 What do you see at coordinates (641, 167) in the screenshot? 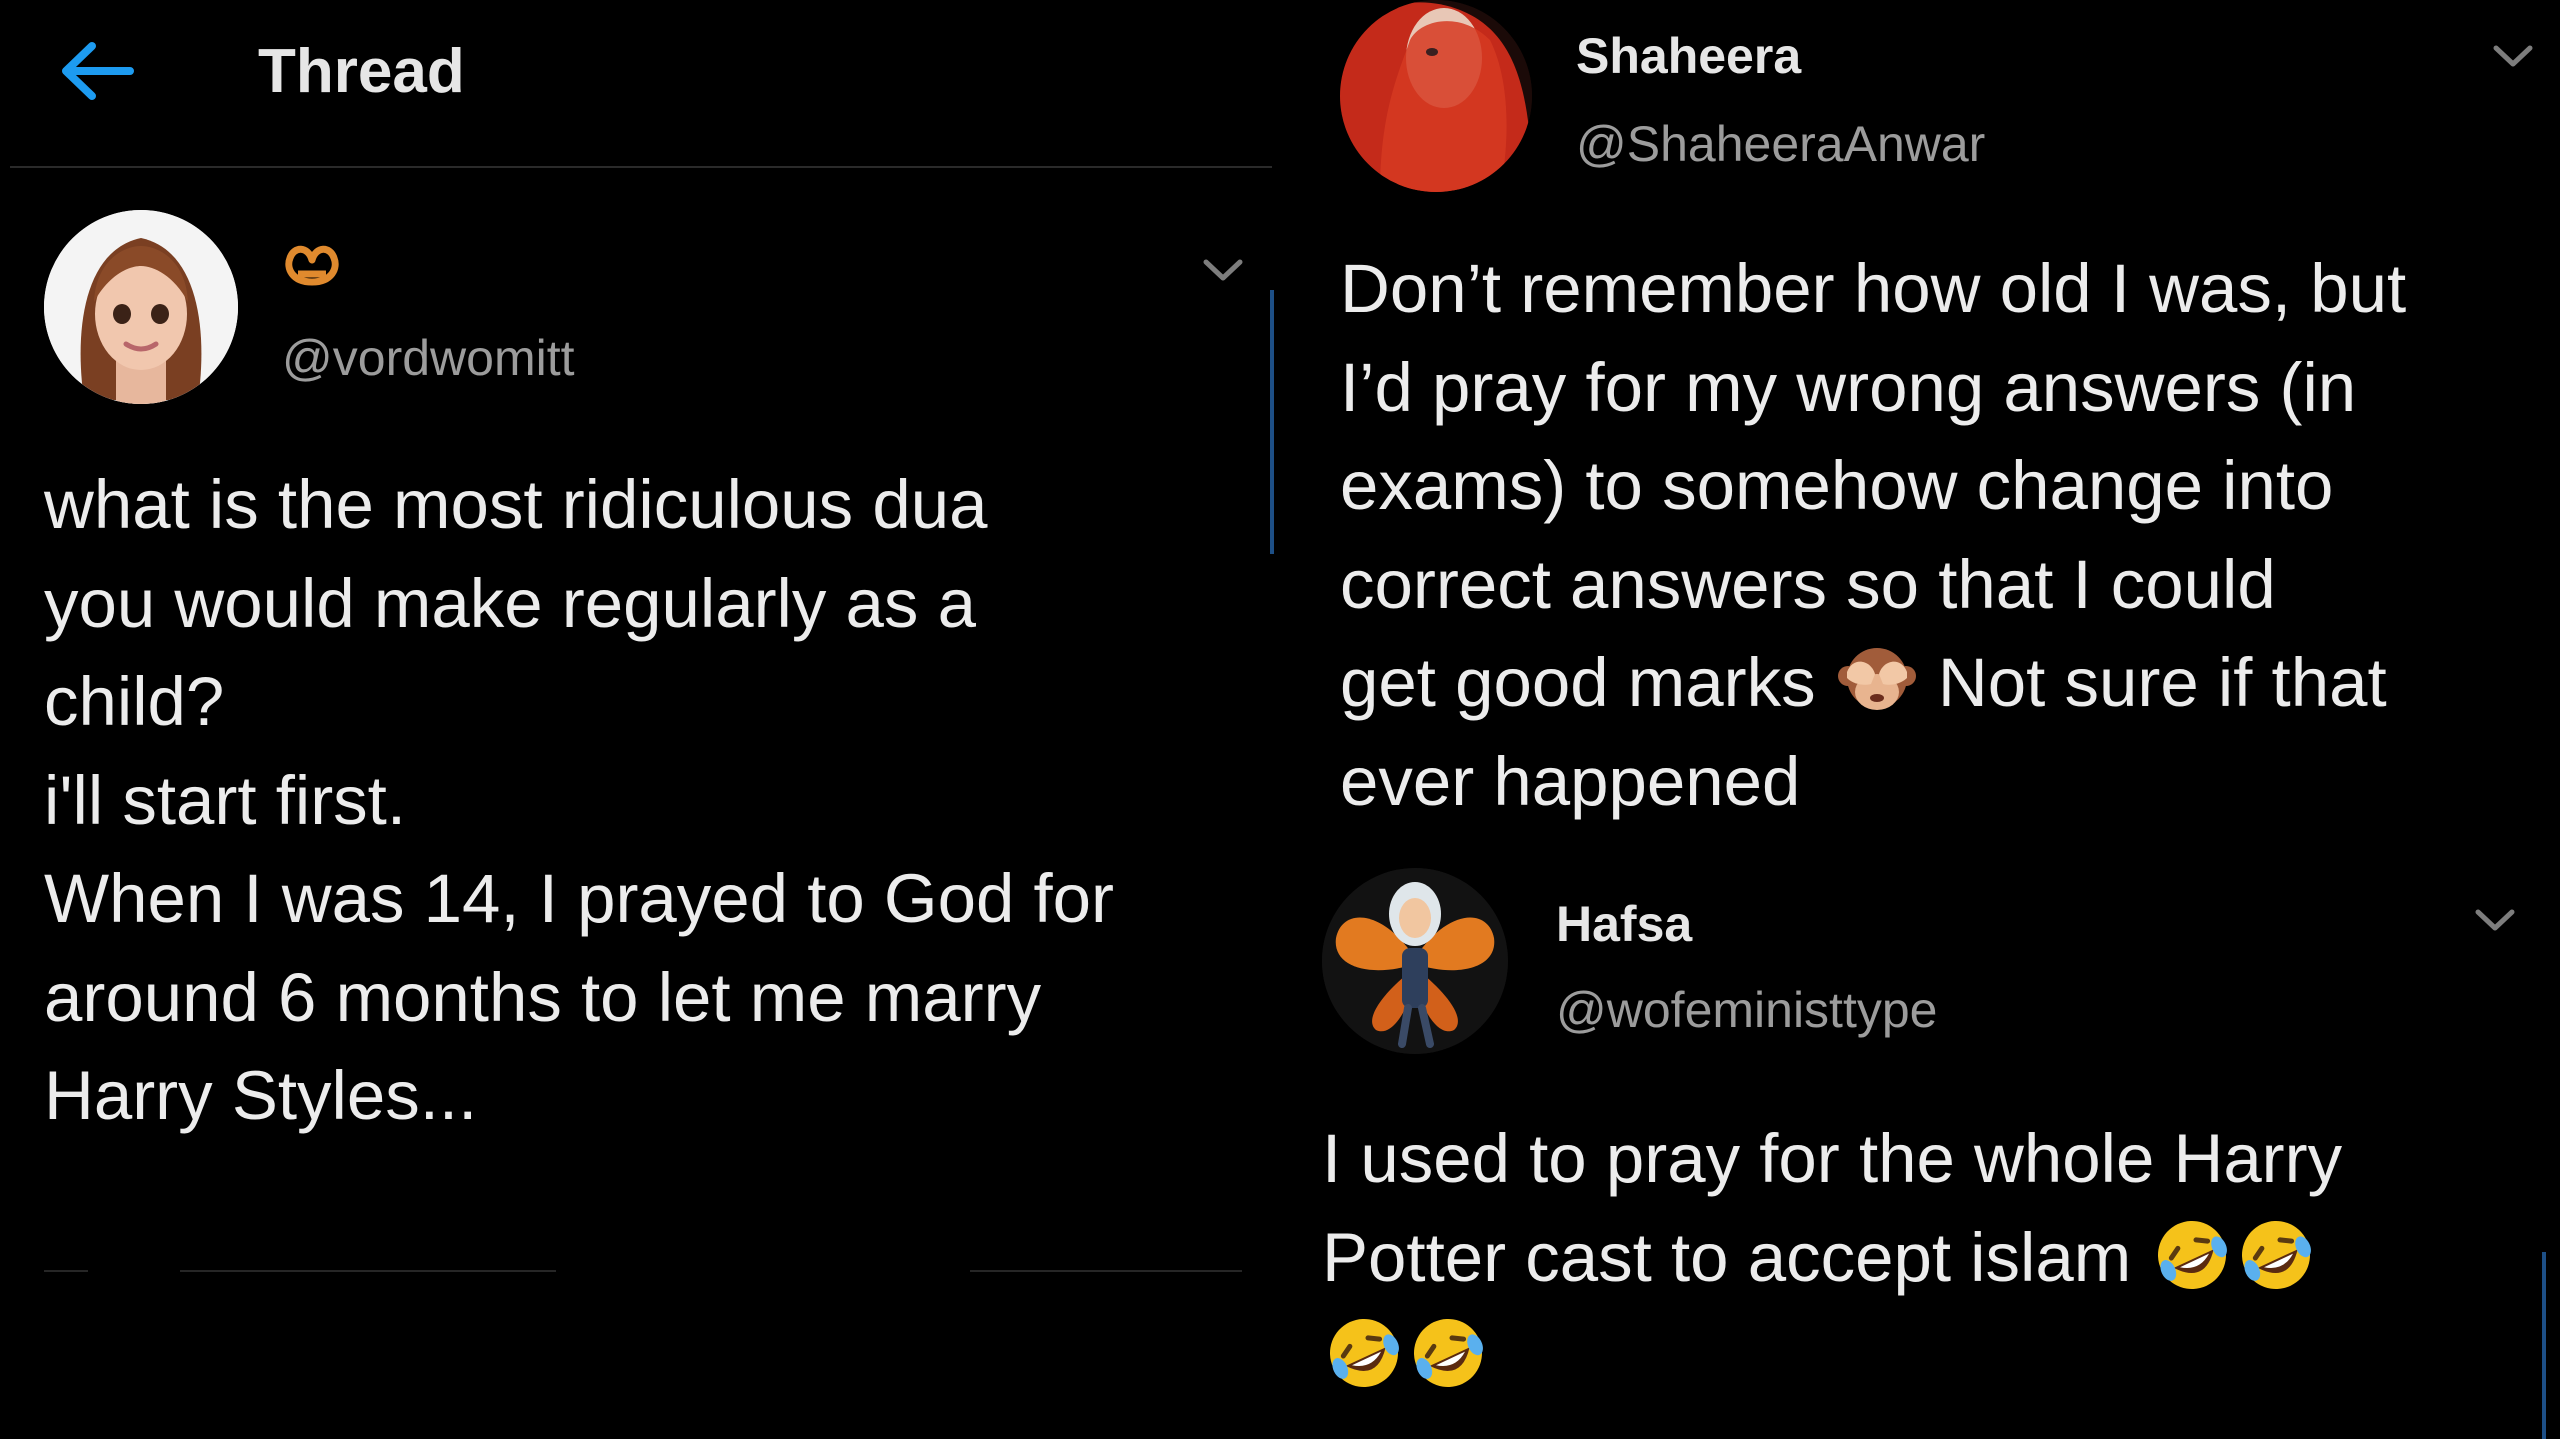
I see `header-divider` at bounding box center [641, 167].